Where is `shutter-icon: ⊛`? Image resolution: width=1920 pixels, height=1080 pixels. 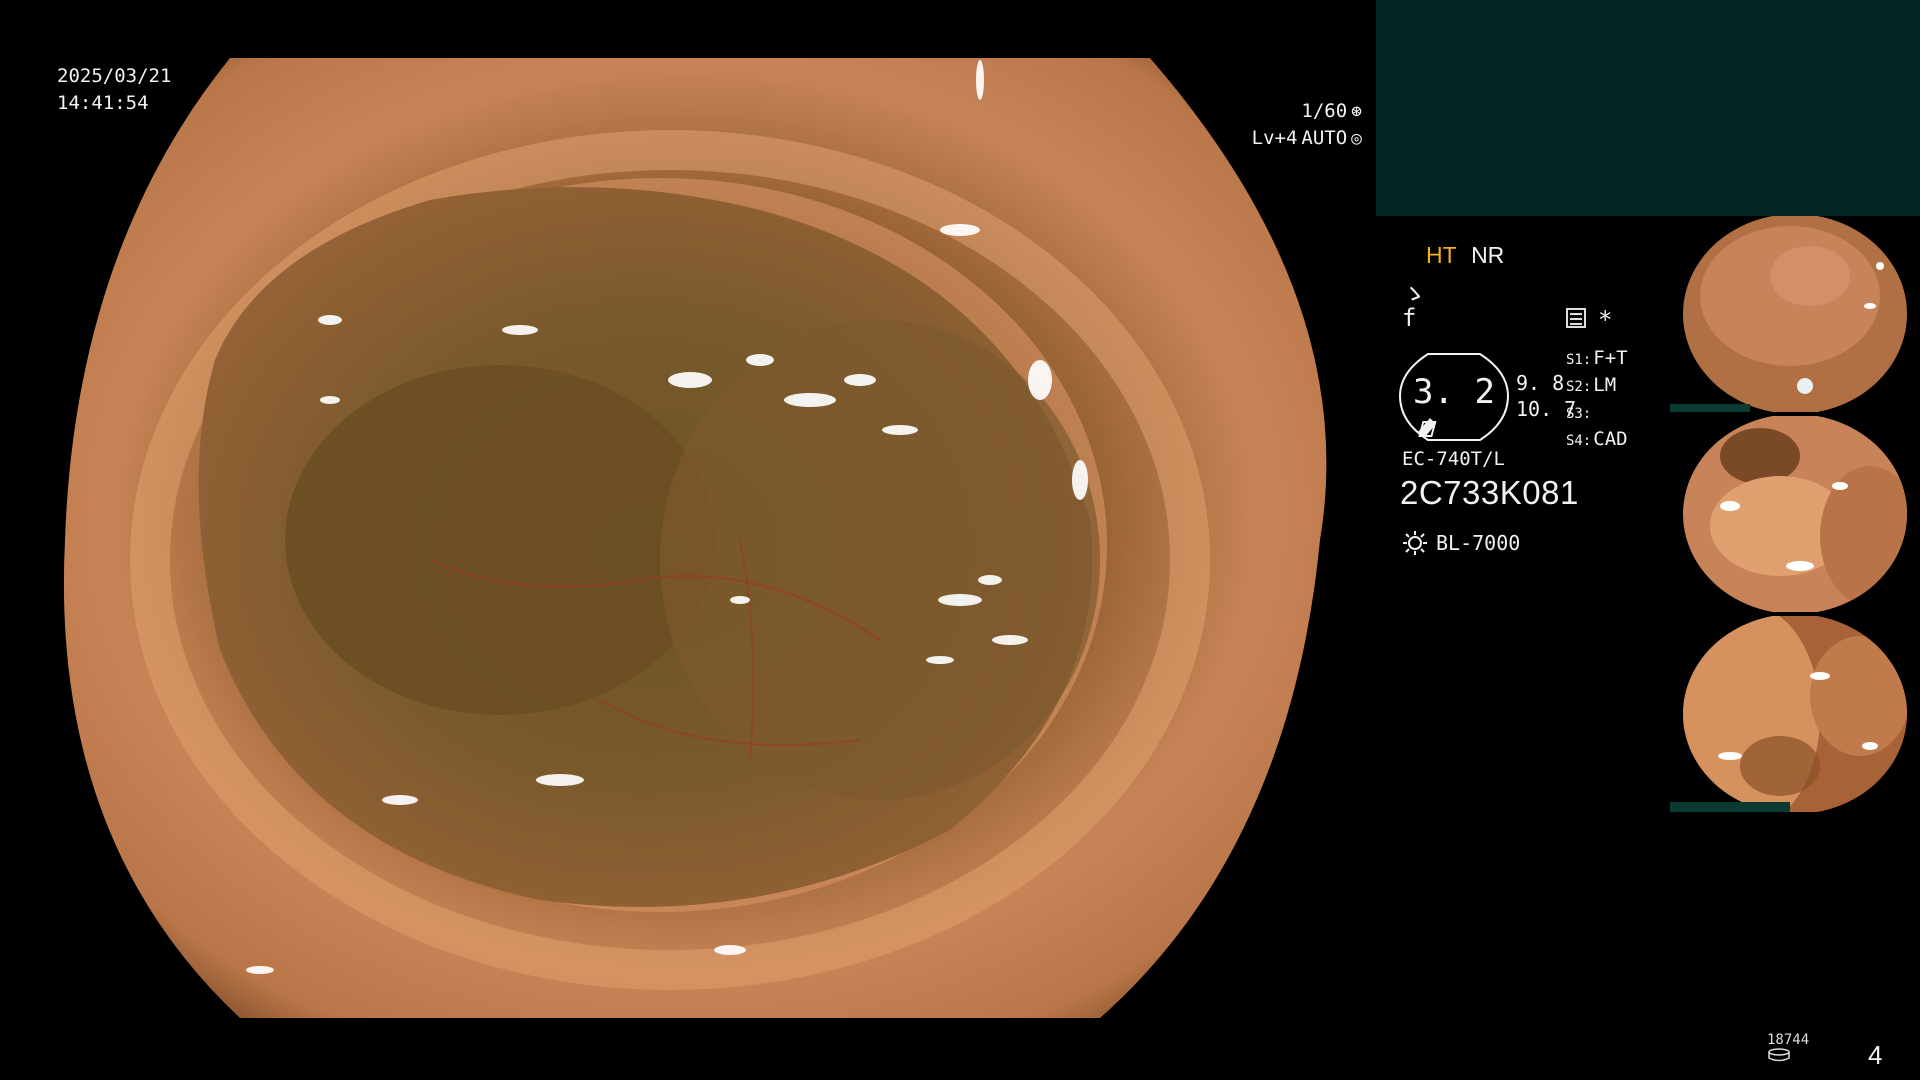
shutter-icon: ⊛ is located at coordinates (1356, 111).